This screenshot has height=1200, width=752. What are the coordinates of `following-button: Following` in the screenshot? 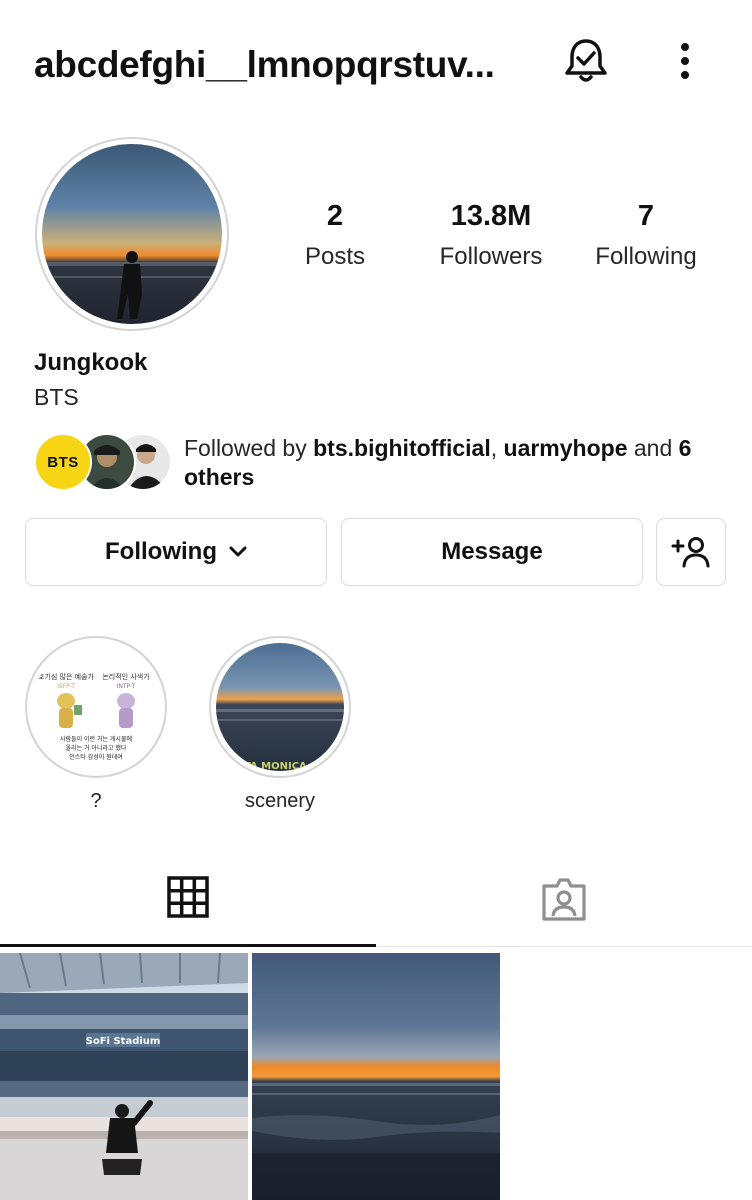 It's located at (176, 552).